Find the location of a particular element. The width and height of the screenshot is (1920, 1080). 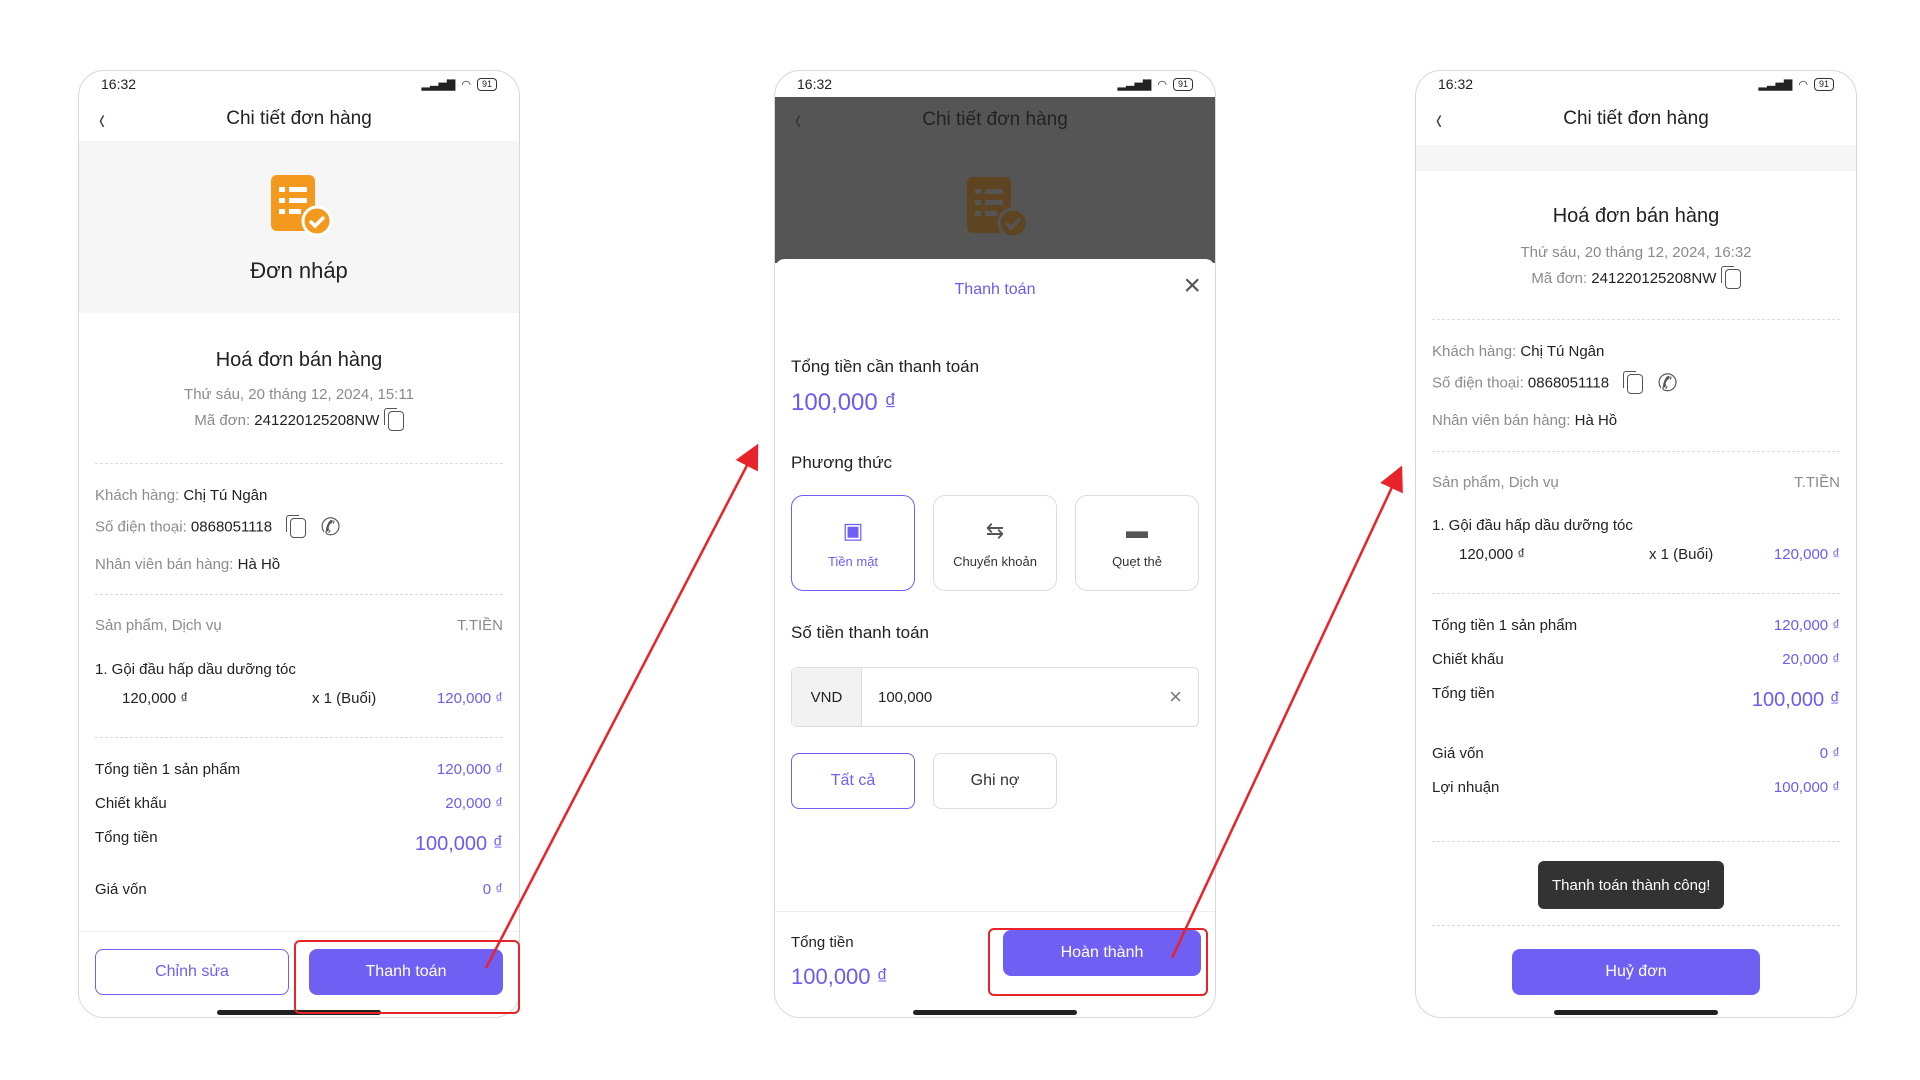

battery-icon: 91 is located at coordinates (486, 84).